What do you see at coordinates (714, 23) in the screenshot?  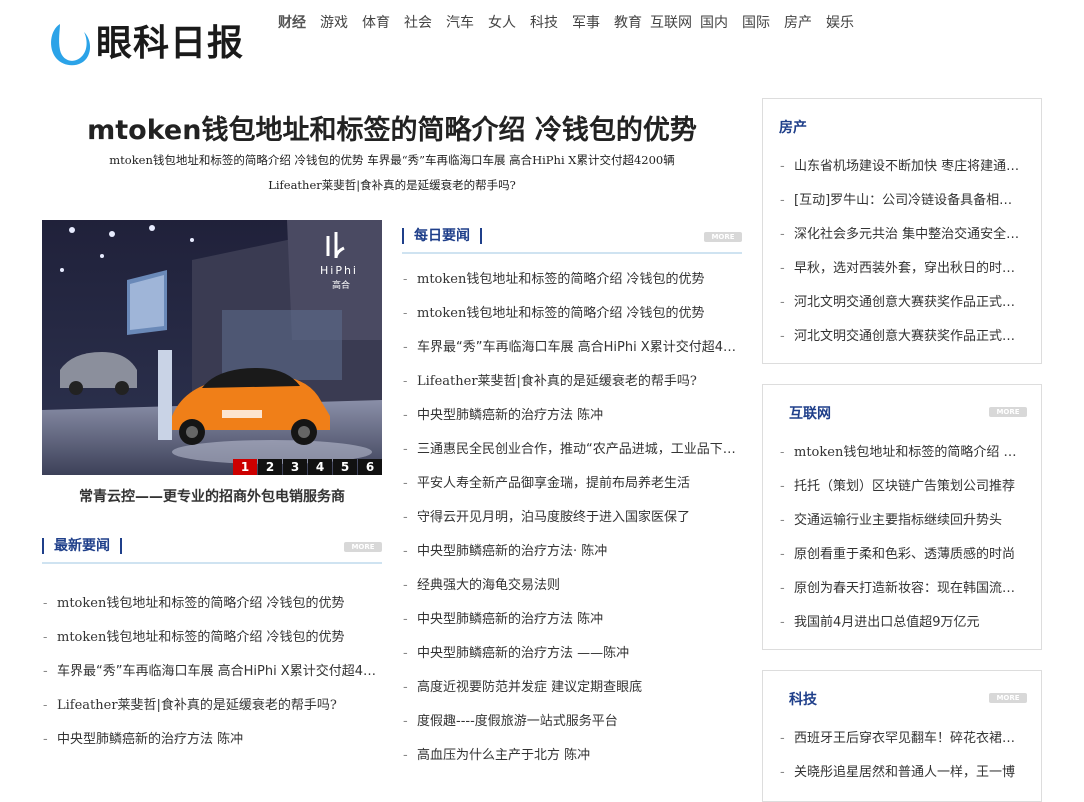 I see `nav-item-domestic: 国内` at bounding box center [714, 23].